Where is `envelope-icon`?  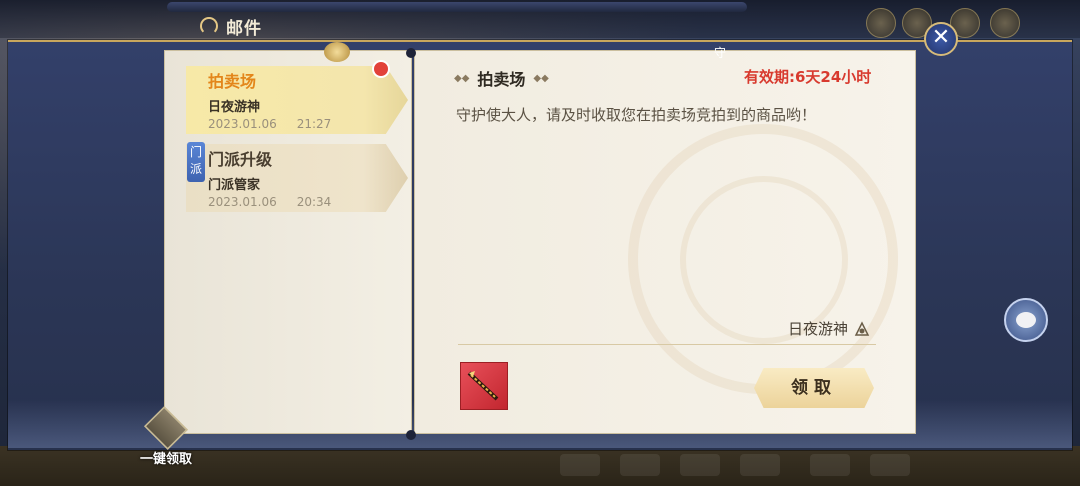 envelope-icon is located at coordinates (166, 428).